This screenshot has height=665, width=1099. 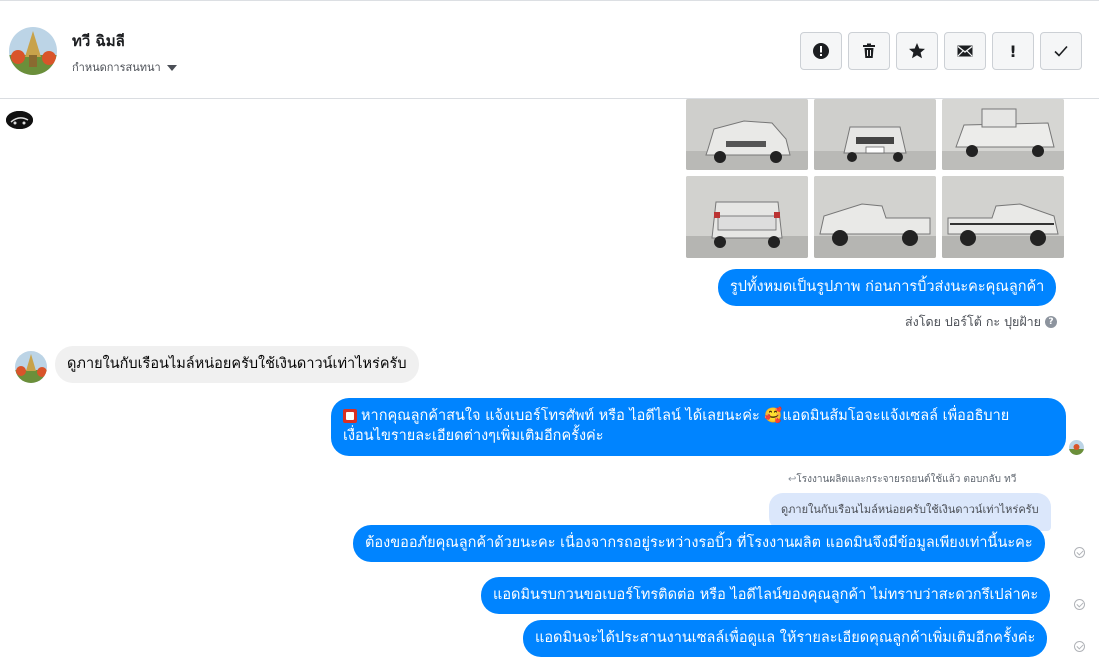 What do you see at coordinates (941, 51) in the screenshot?
I see `header-actions: !` at bounding box center [941, 51].